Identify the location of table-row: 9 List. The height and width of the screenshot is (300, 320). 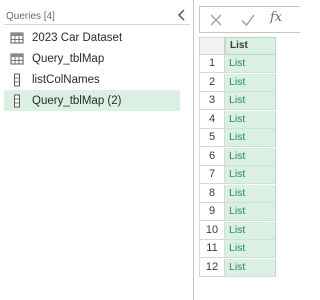
(237, 212).